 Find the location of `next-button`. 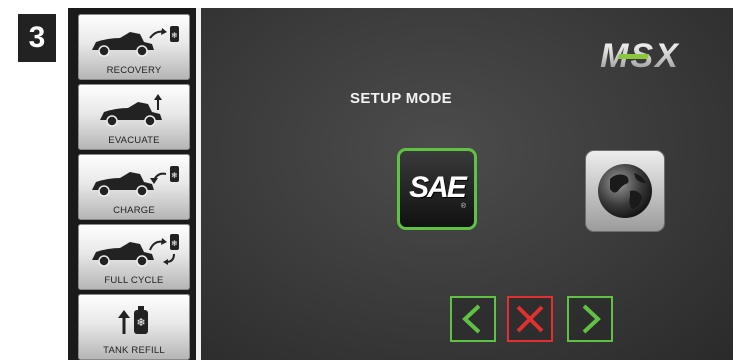

next-button is located at coordinates (590, 319).